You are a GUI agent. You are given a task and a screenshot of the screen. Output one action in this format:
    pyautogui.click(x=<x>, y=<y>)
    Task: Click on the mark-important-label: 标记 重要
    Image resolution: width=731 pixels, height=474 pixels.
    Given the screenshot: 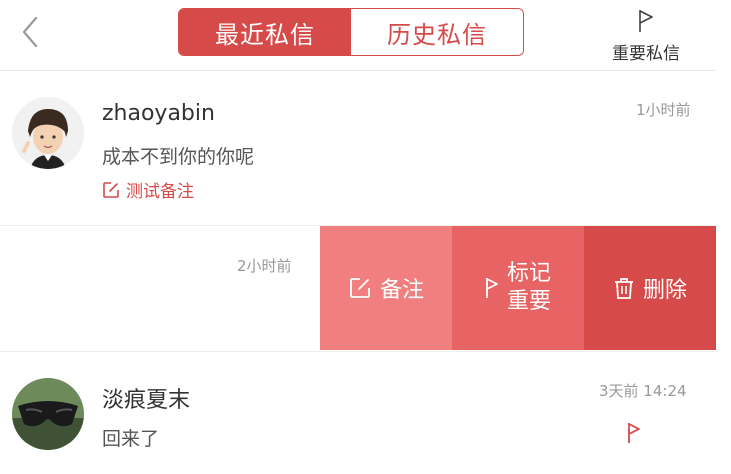 What is the action you would take?
    pyautogui.click(x=529, y=288)
    